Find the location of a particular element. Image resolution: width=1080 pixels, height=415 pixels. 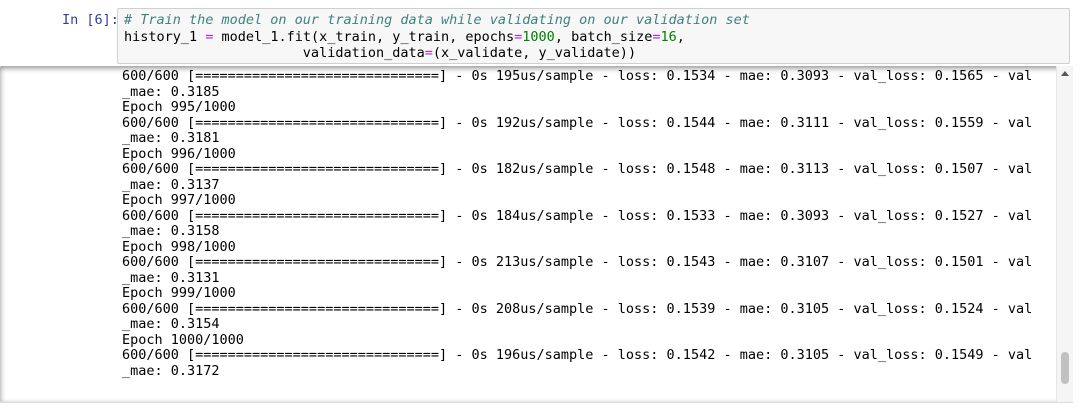

code-token: model_1.fit(x_train, y_train, epochs is located at coordinates (364, 36).